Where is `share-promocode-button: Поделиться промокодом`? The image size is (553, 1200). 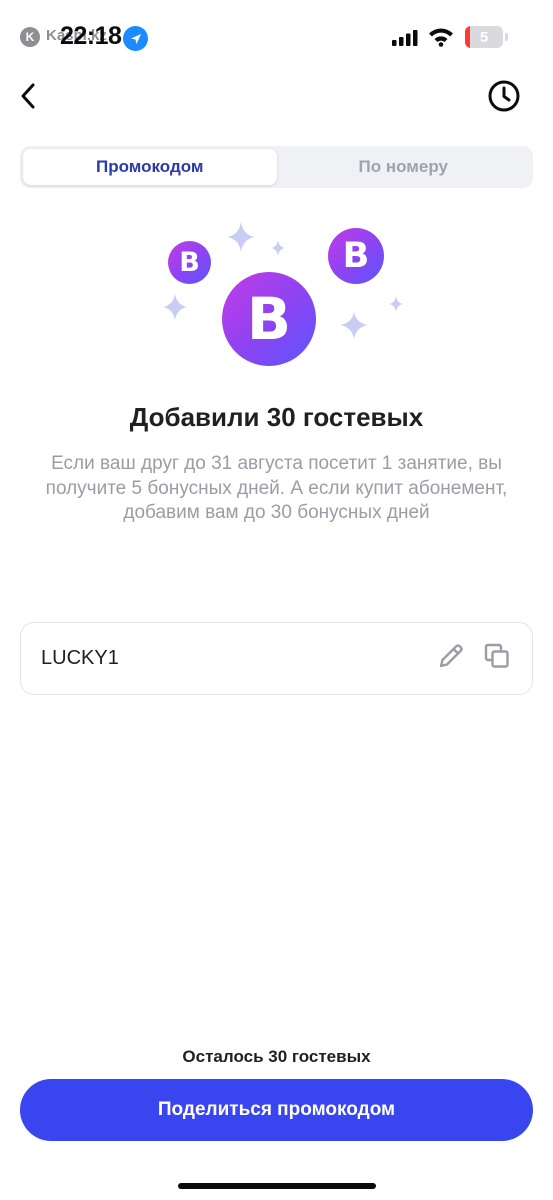 share-promocode-button: Поделиться промокодом is located at coordinates (276, 1110).